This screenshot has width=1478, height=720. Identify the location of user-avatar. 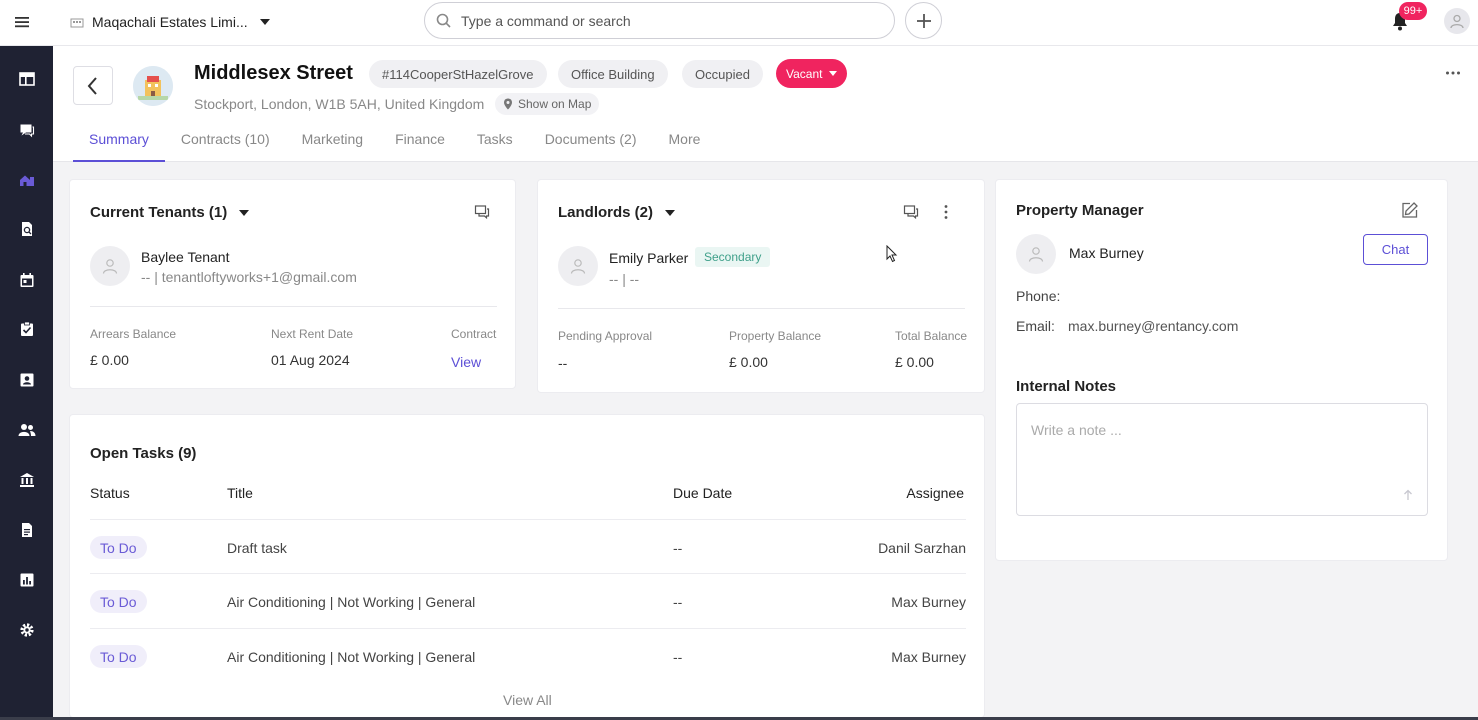
(1457, 21).